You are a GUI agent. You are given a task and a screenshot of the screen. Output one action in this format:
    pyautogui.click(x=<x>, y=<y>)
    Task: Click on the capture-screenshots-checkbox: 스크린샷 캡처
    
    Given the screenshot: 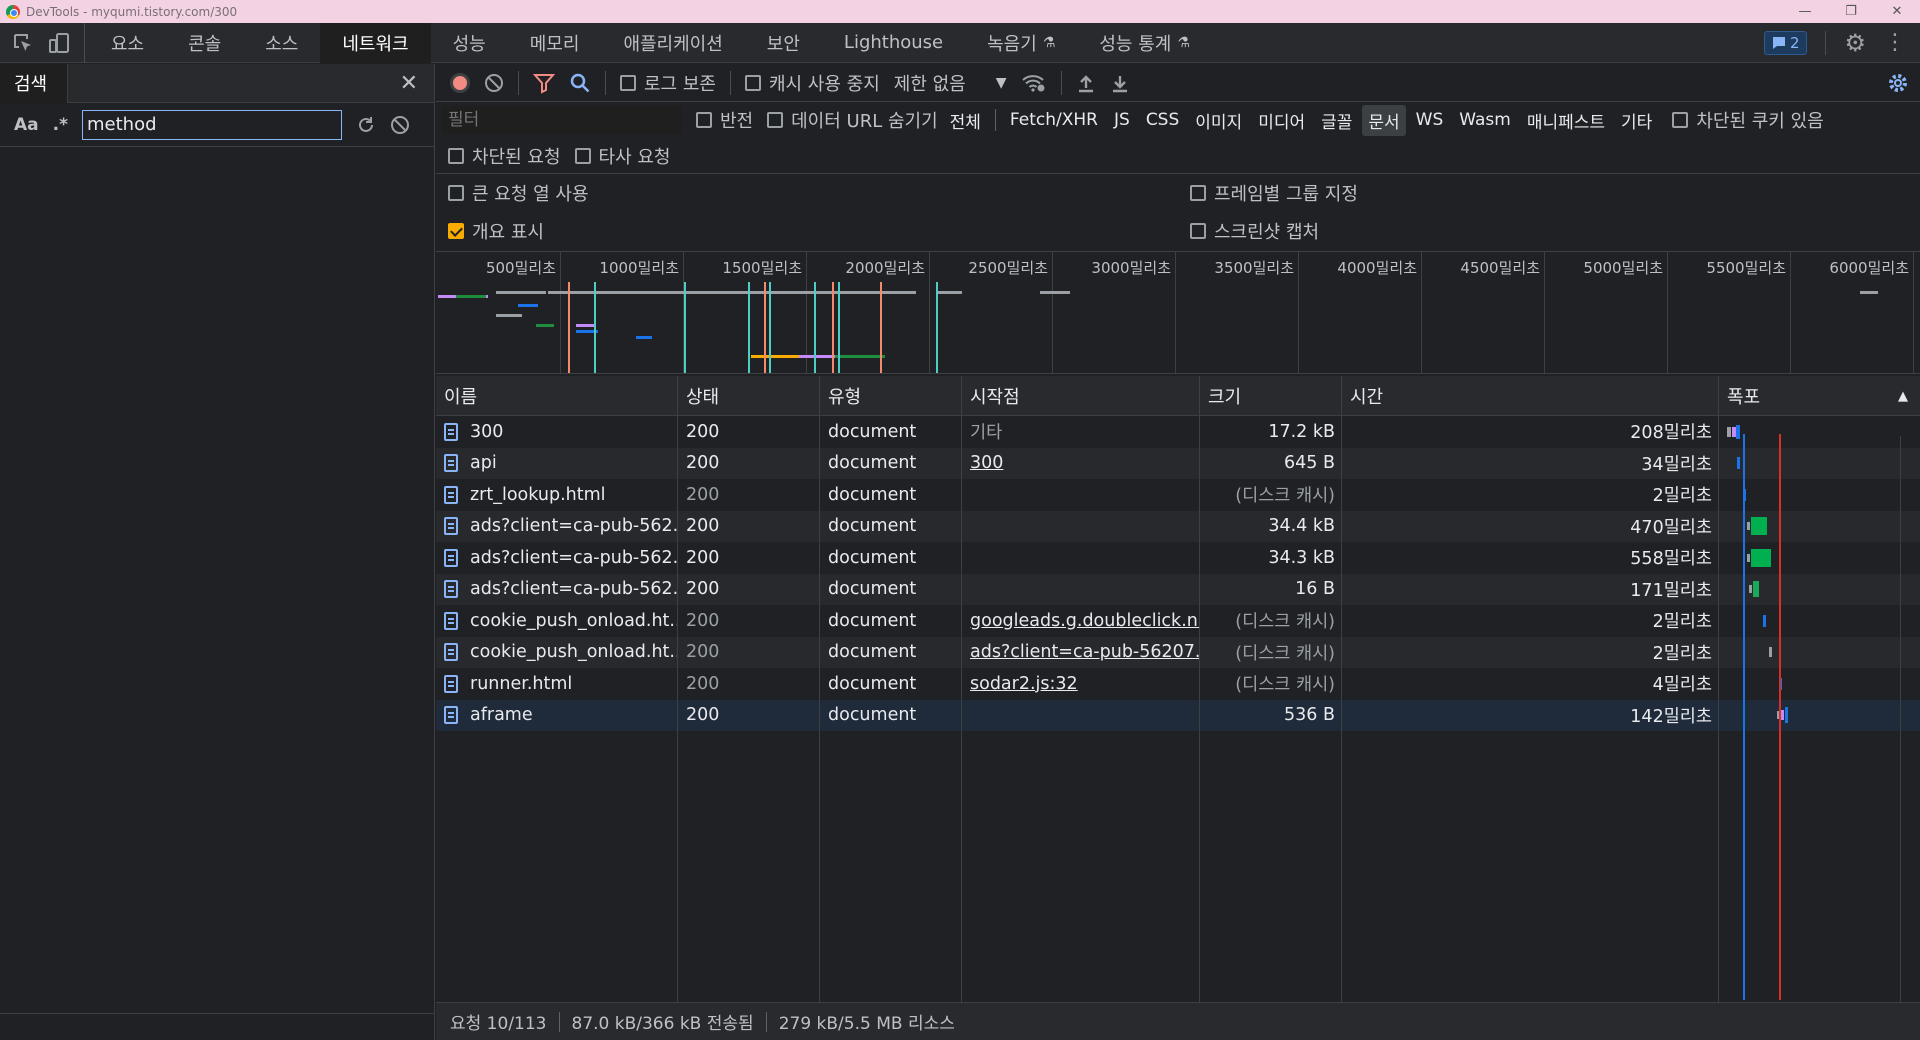 What is the action you would take?
    pyautogui.click(x=1254, y=231)
    